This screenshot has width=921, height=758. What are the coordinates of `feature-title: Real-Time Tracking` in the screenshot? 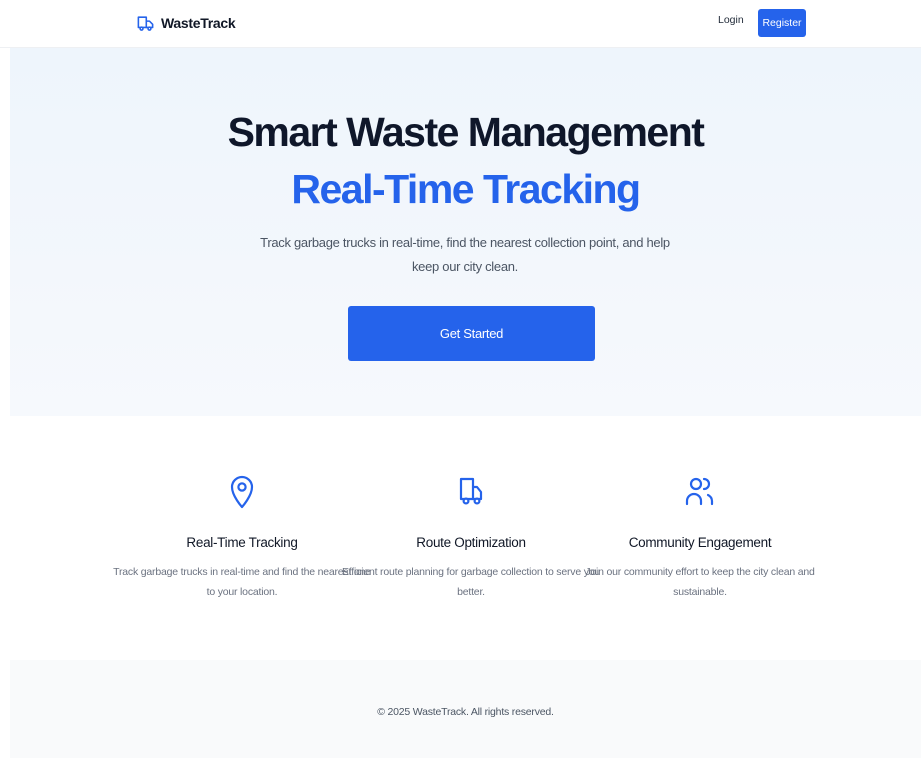 It's located at (242, 542).